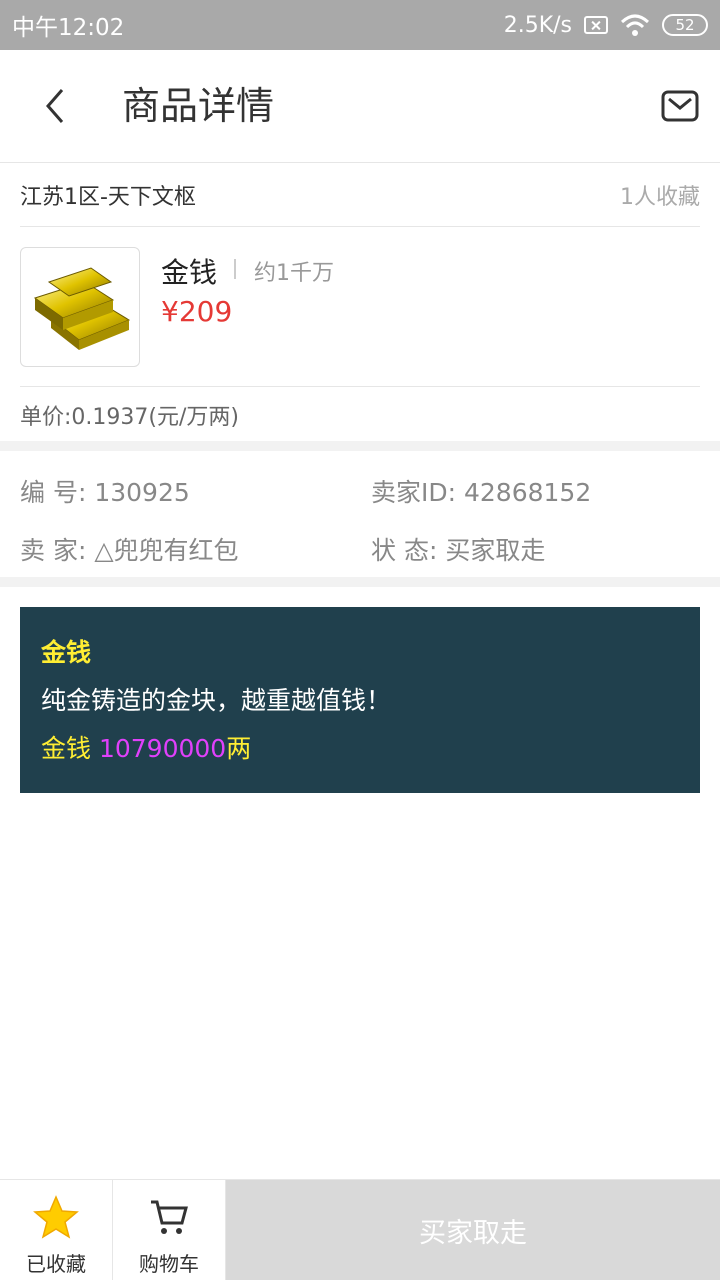  Describe the element at coordinates (294, 273) in the screenshot. I see `product-quantity: 约1千万` at that location.